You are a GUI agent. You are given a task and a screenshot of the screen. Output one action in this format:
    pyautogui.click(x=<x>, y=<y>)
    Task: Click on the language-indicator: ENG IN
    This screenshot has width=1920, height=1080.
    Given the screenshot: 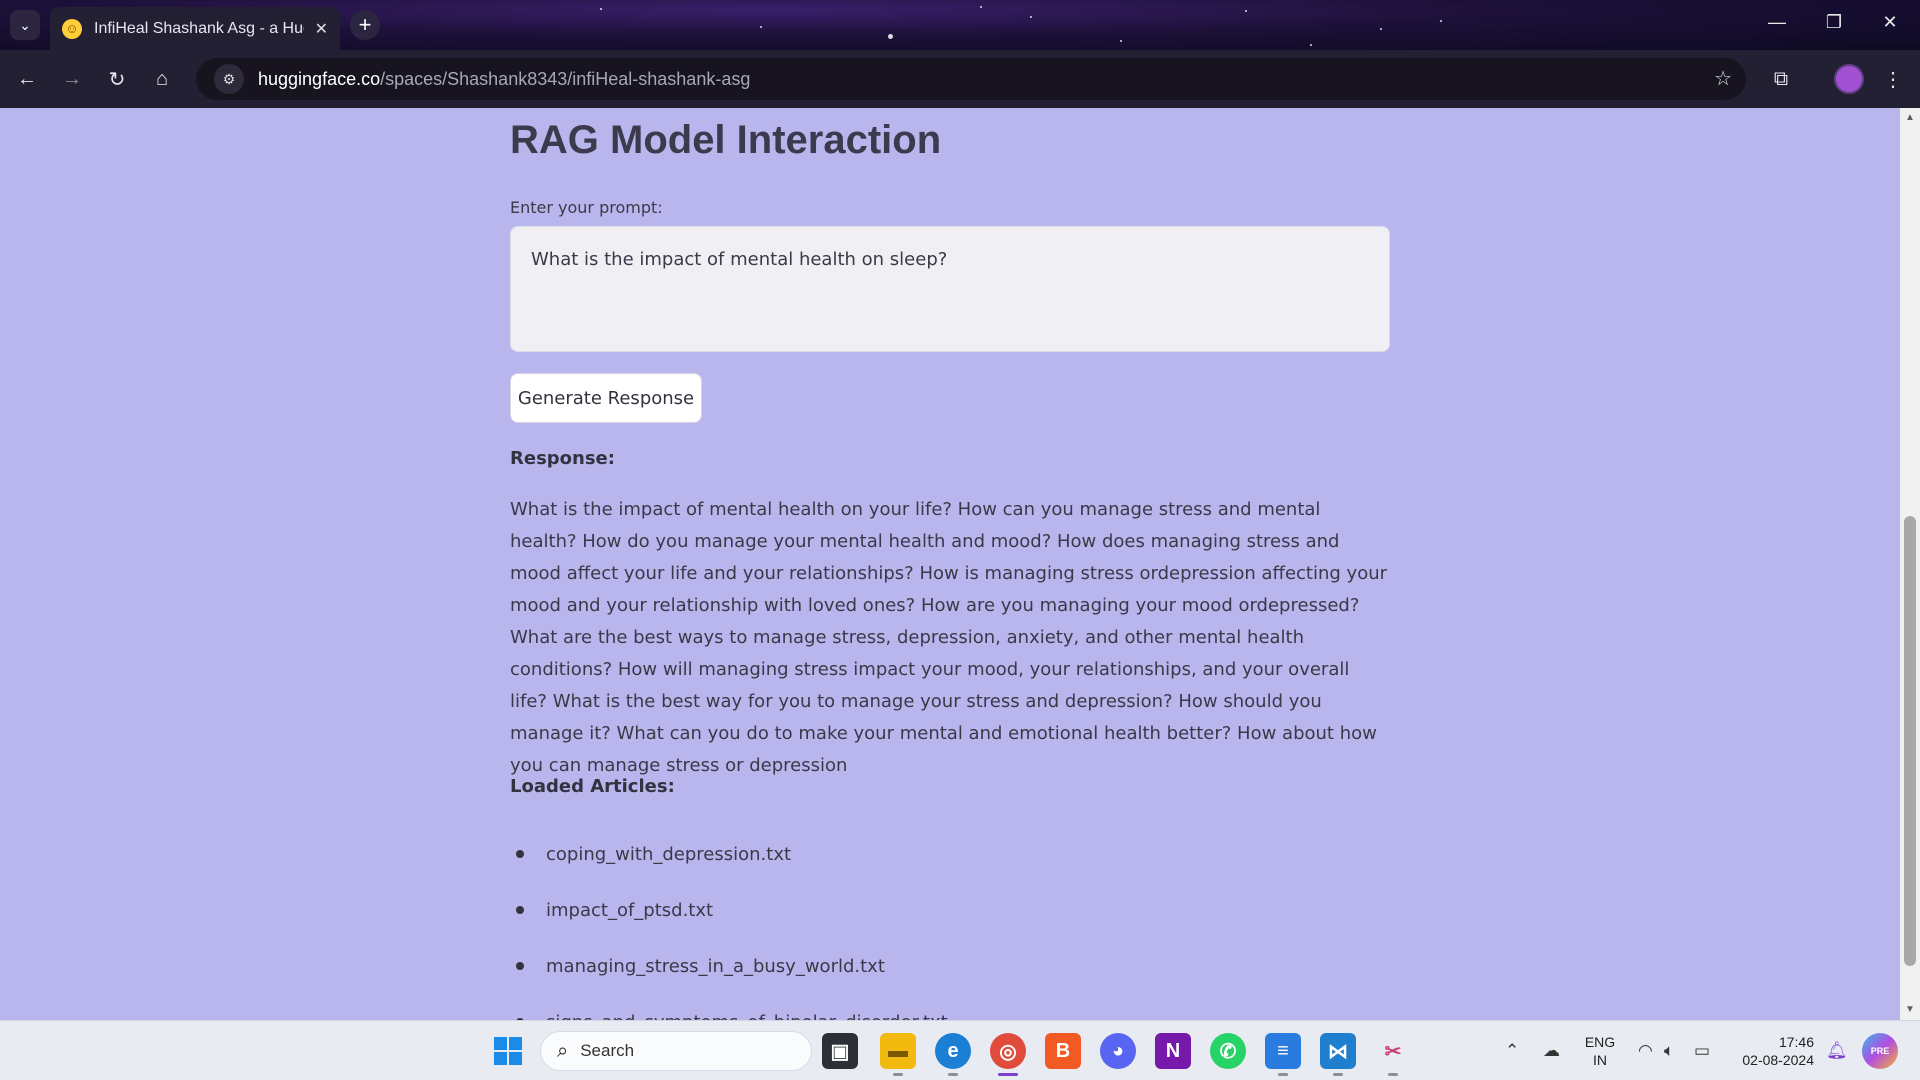 What is the action you would take?
    pyautogui.click(x=1600, y=1051)
    